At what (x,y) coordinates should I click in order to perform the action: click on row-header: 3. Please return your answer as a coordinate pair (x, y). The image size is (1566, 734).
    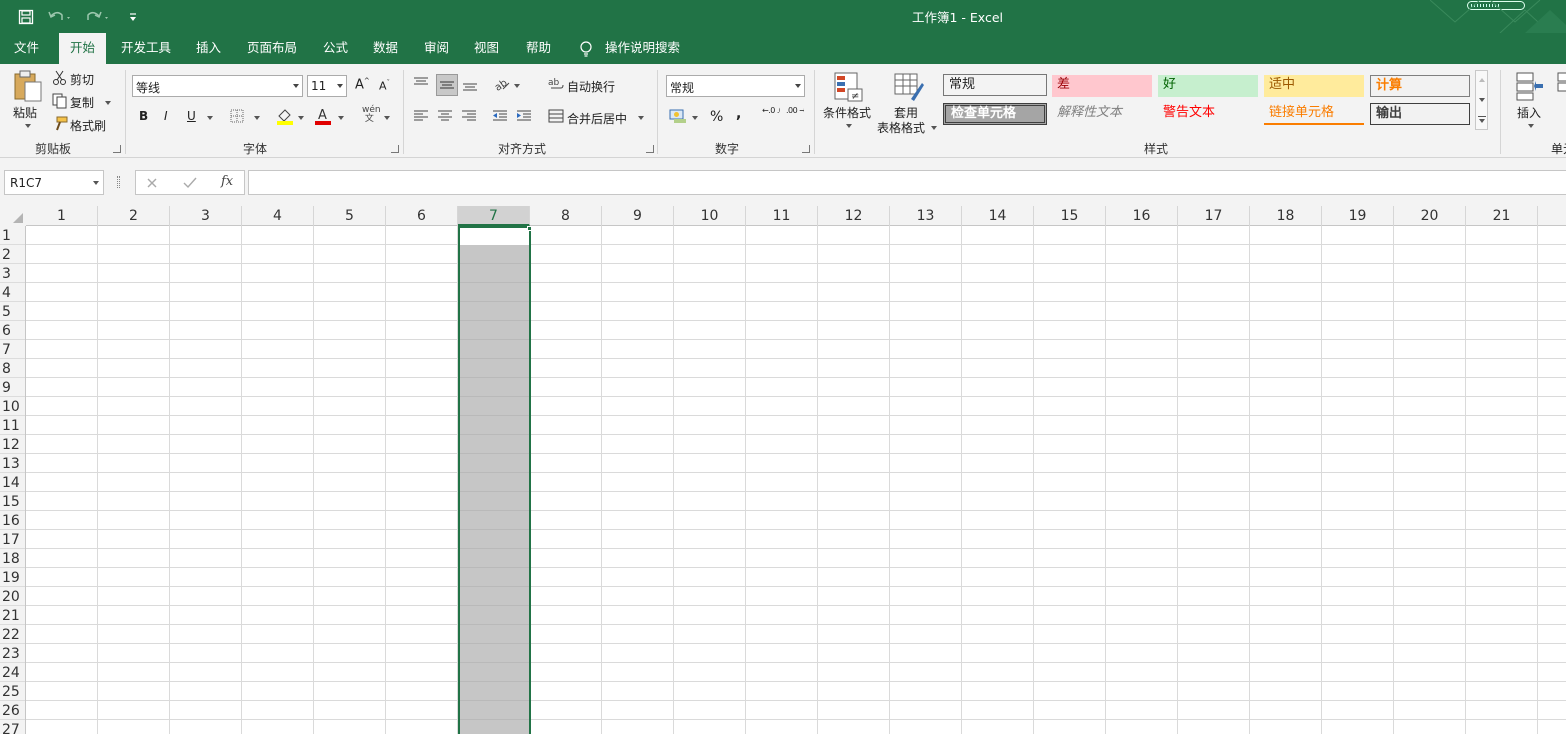
    Looking at the image, I should click on (12, 273).